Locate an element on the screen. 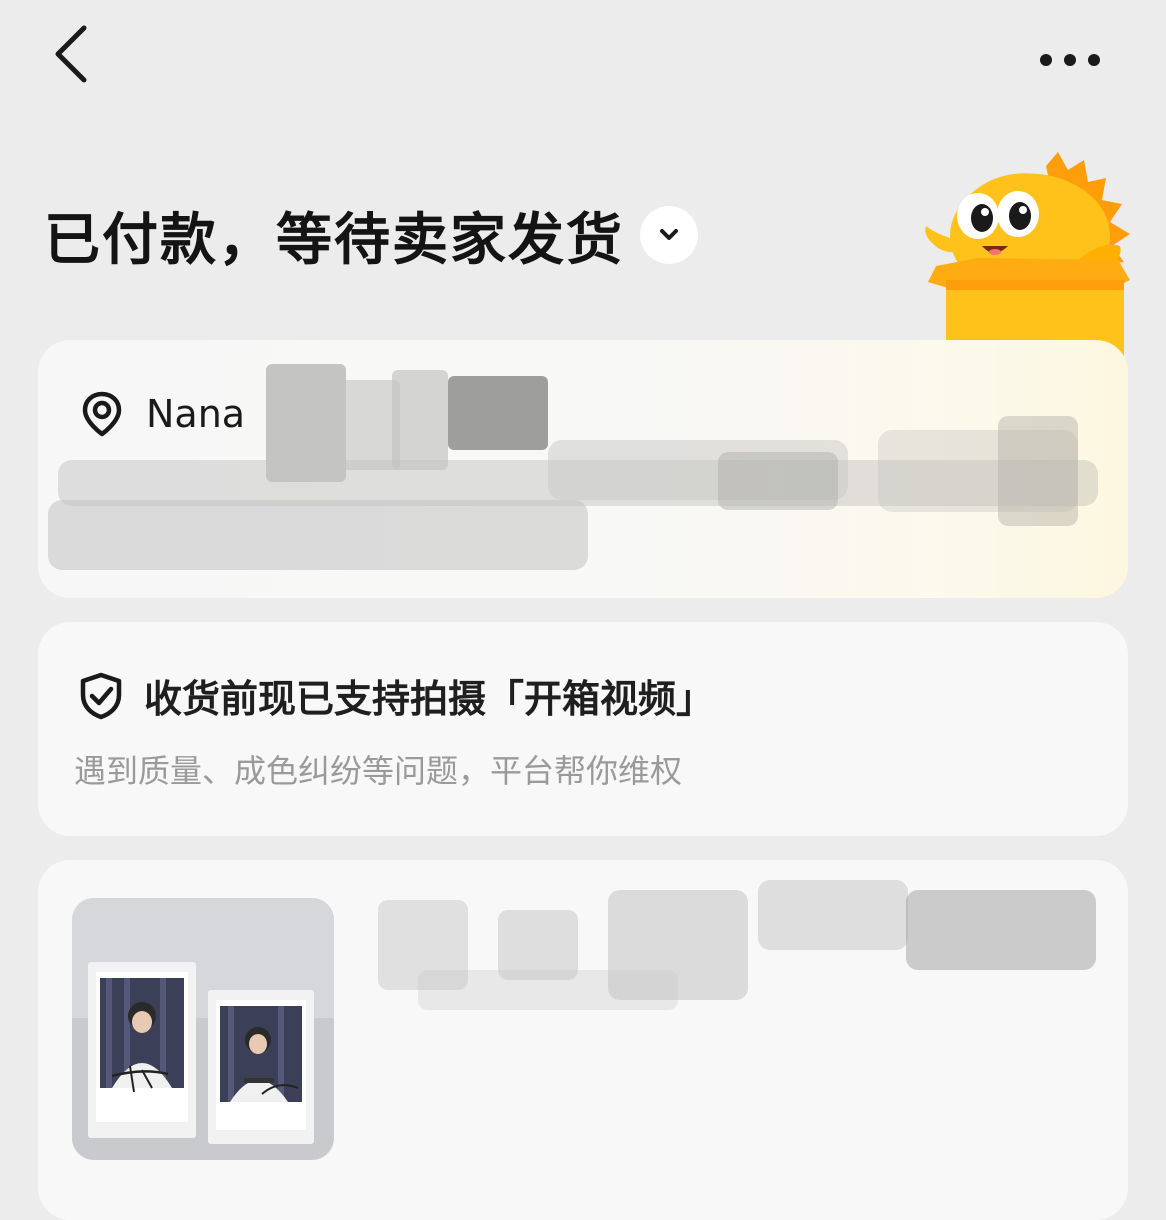  status-expand-button is located at coordinates (669, 235).